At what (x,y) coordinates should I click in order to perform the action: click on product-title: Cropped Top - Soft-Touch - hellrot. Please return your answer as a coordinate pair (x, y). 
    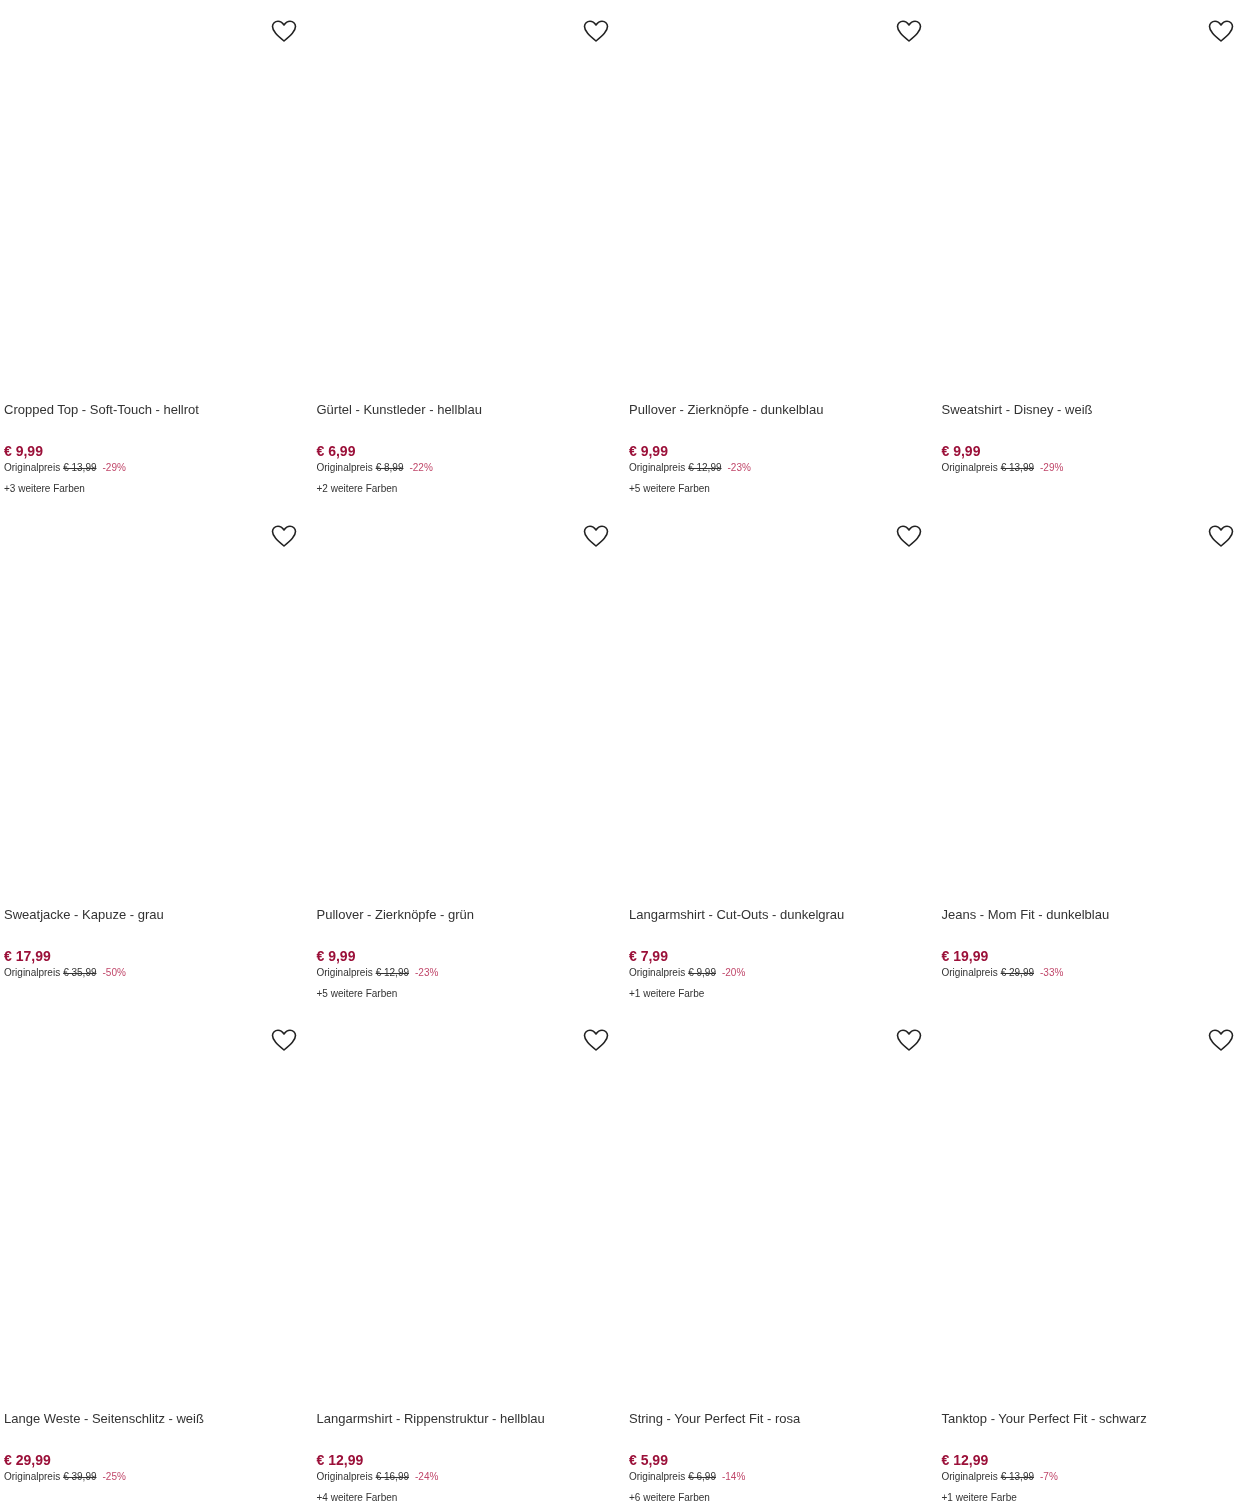
    Looking at the image, I should click on (158, 420).